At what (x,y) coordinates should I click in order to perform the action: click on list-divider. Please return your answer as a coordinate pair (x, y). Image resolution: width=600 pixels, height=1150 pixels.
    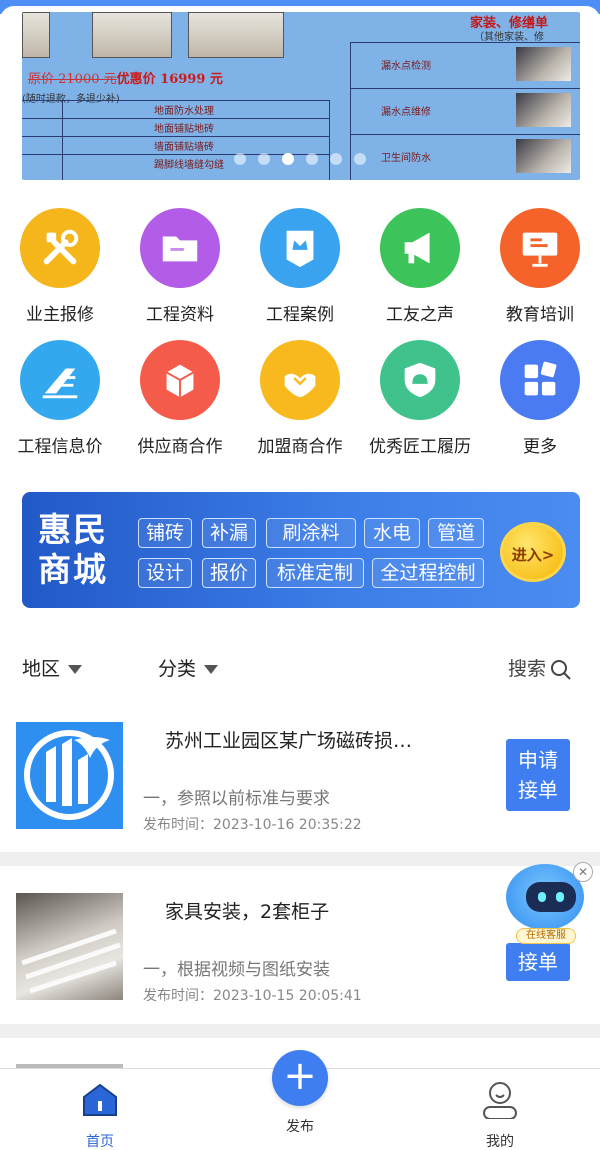
    Looking at the image, I should click on (300, 1031).